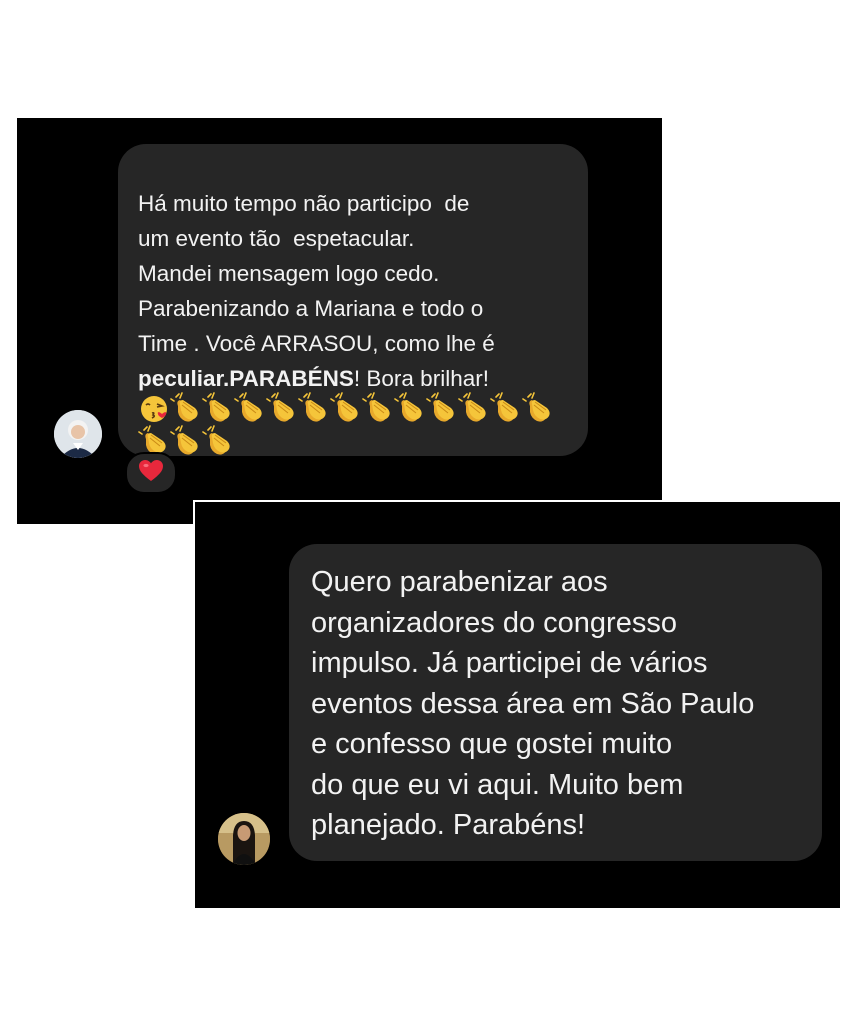 The image size is (855, 1024). What do you see at coordinates (276, 238) in the screenshot?
I see `message-line: um evento tão espetacular.` at bounding box center [276, 238].